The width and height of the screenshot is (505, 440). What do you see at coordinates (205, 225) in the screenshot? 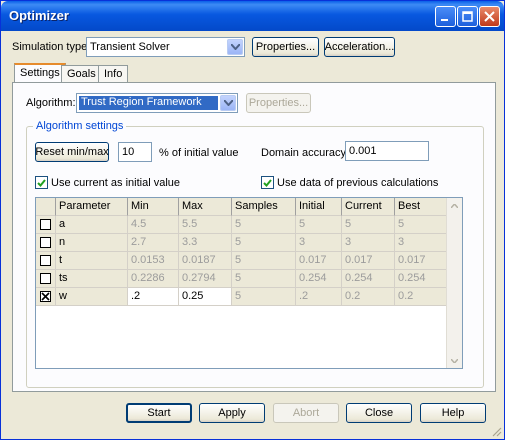
I see `max-cell: 5.5` at bounding box center [205, 225].